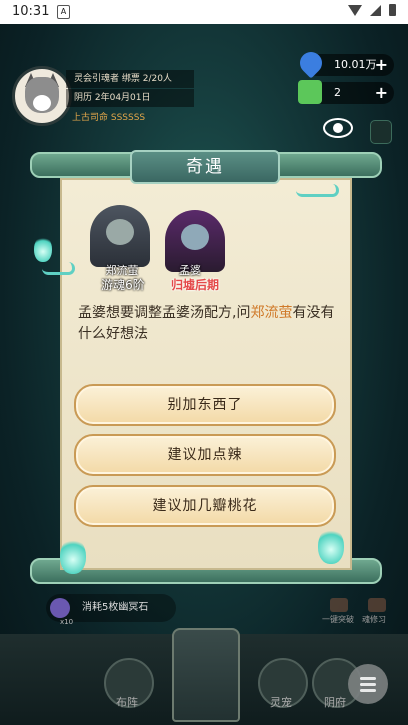 The height and width of the screenshot is (725, 408). Describe the element at coordinates (375, 10) in the screenshot. I see `signal-icon` at that location.